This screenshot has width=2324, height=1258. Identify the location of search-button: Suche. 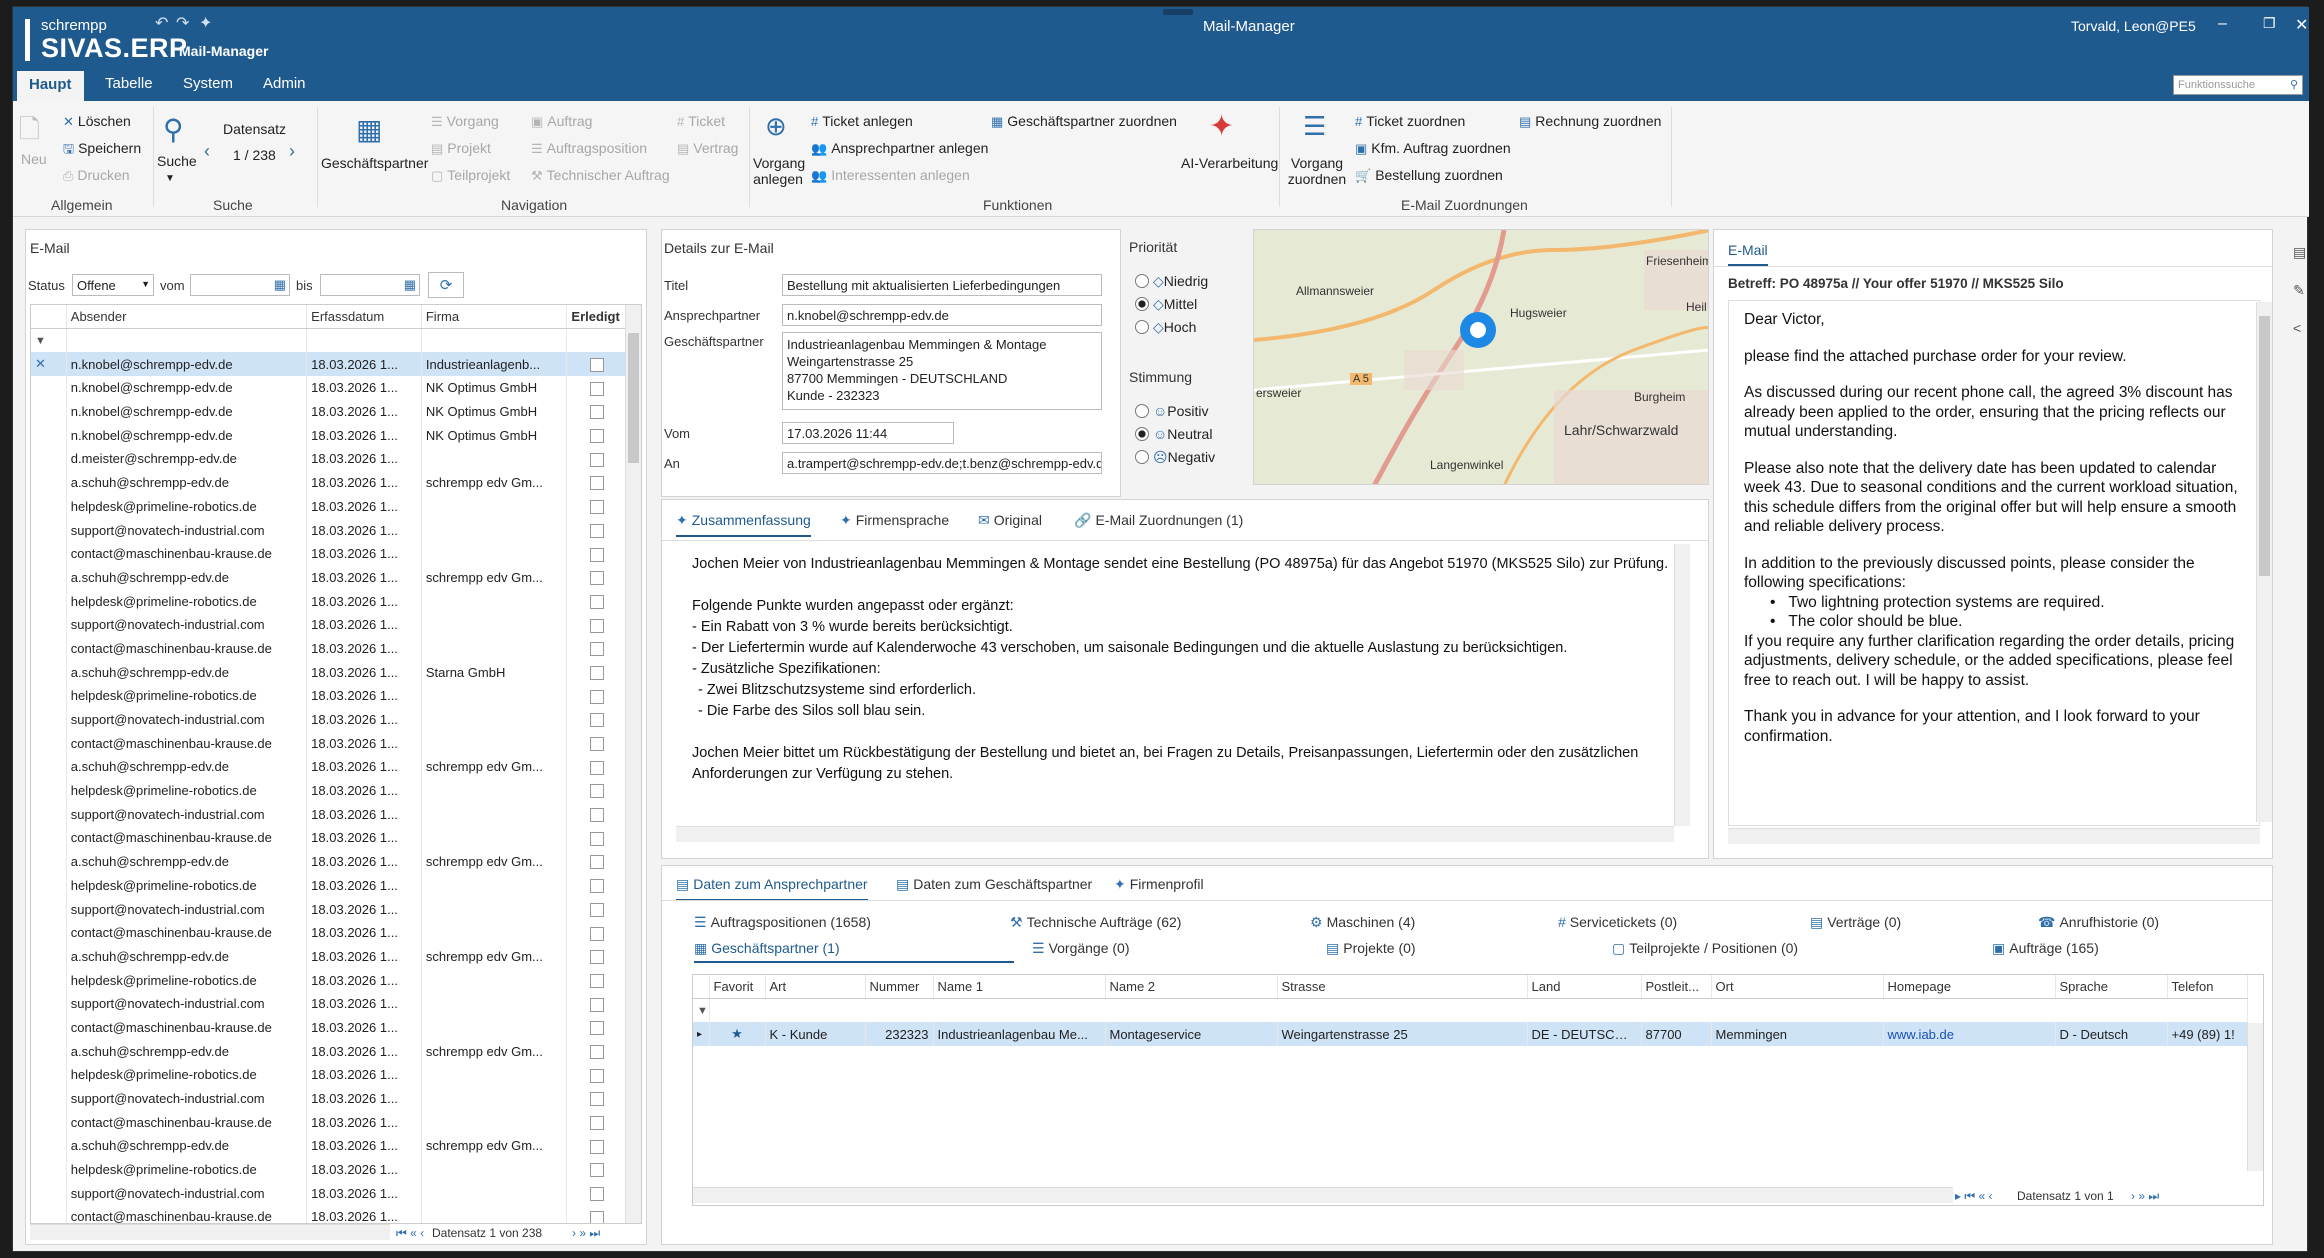
(177, 161).